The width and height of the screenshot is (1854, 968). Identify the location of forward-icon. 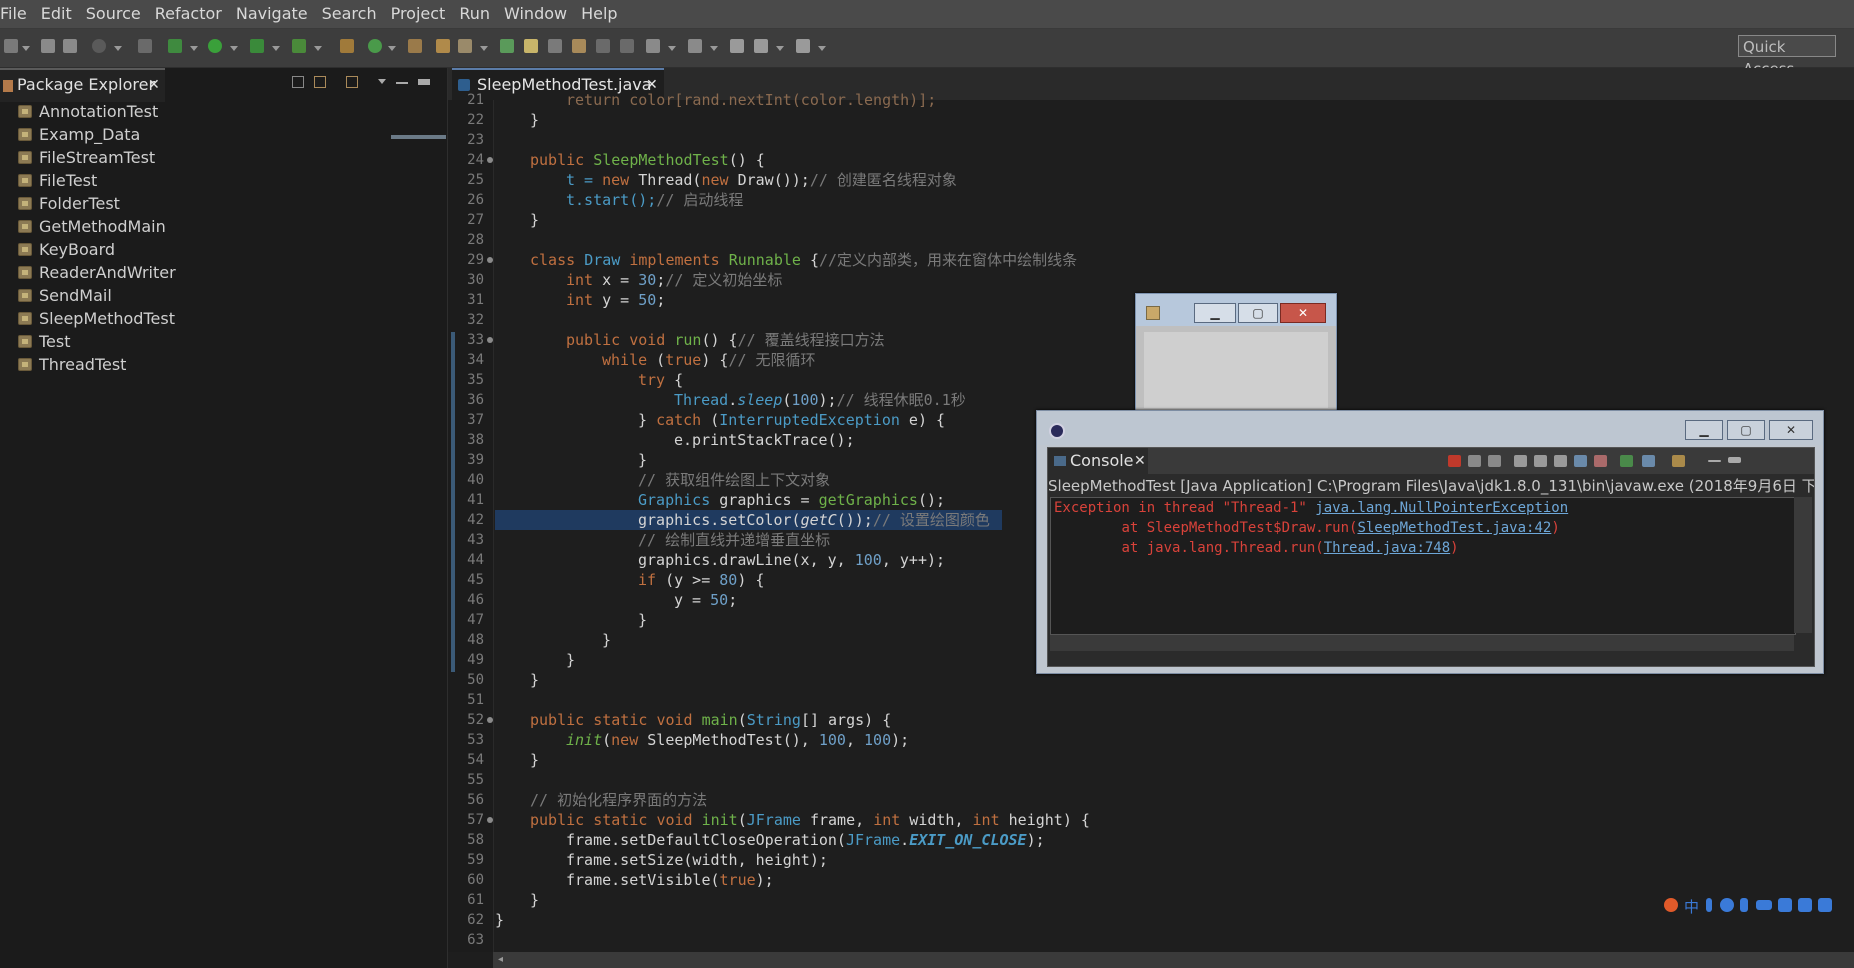
(803, 46).